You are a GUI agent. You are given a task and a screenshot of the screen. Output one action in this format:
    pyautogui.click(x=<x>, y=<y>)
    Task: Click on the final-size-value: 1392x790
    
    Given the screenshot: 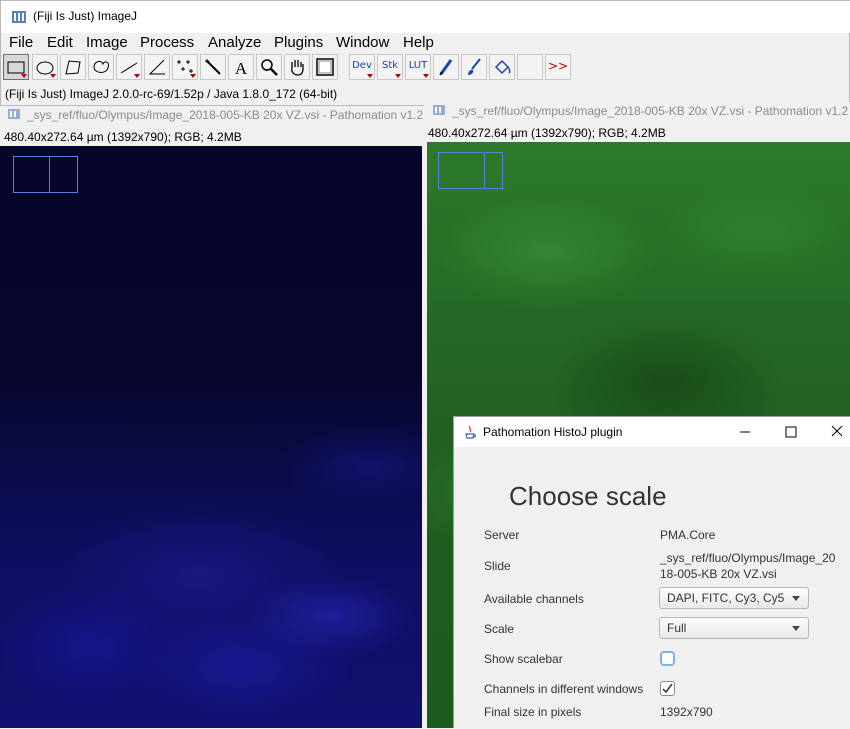 What is the action you would take?
    pyautogui.click(x=686, y=712)
    